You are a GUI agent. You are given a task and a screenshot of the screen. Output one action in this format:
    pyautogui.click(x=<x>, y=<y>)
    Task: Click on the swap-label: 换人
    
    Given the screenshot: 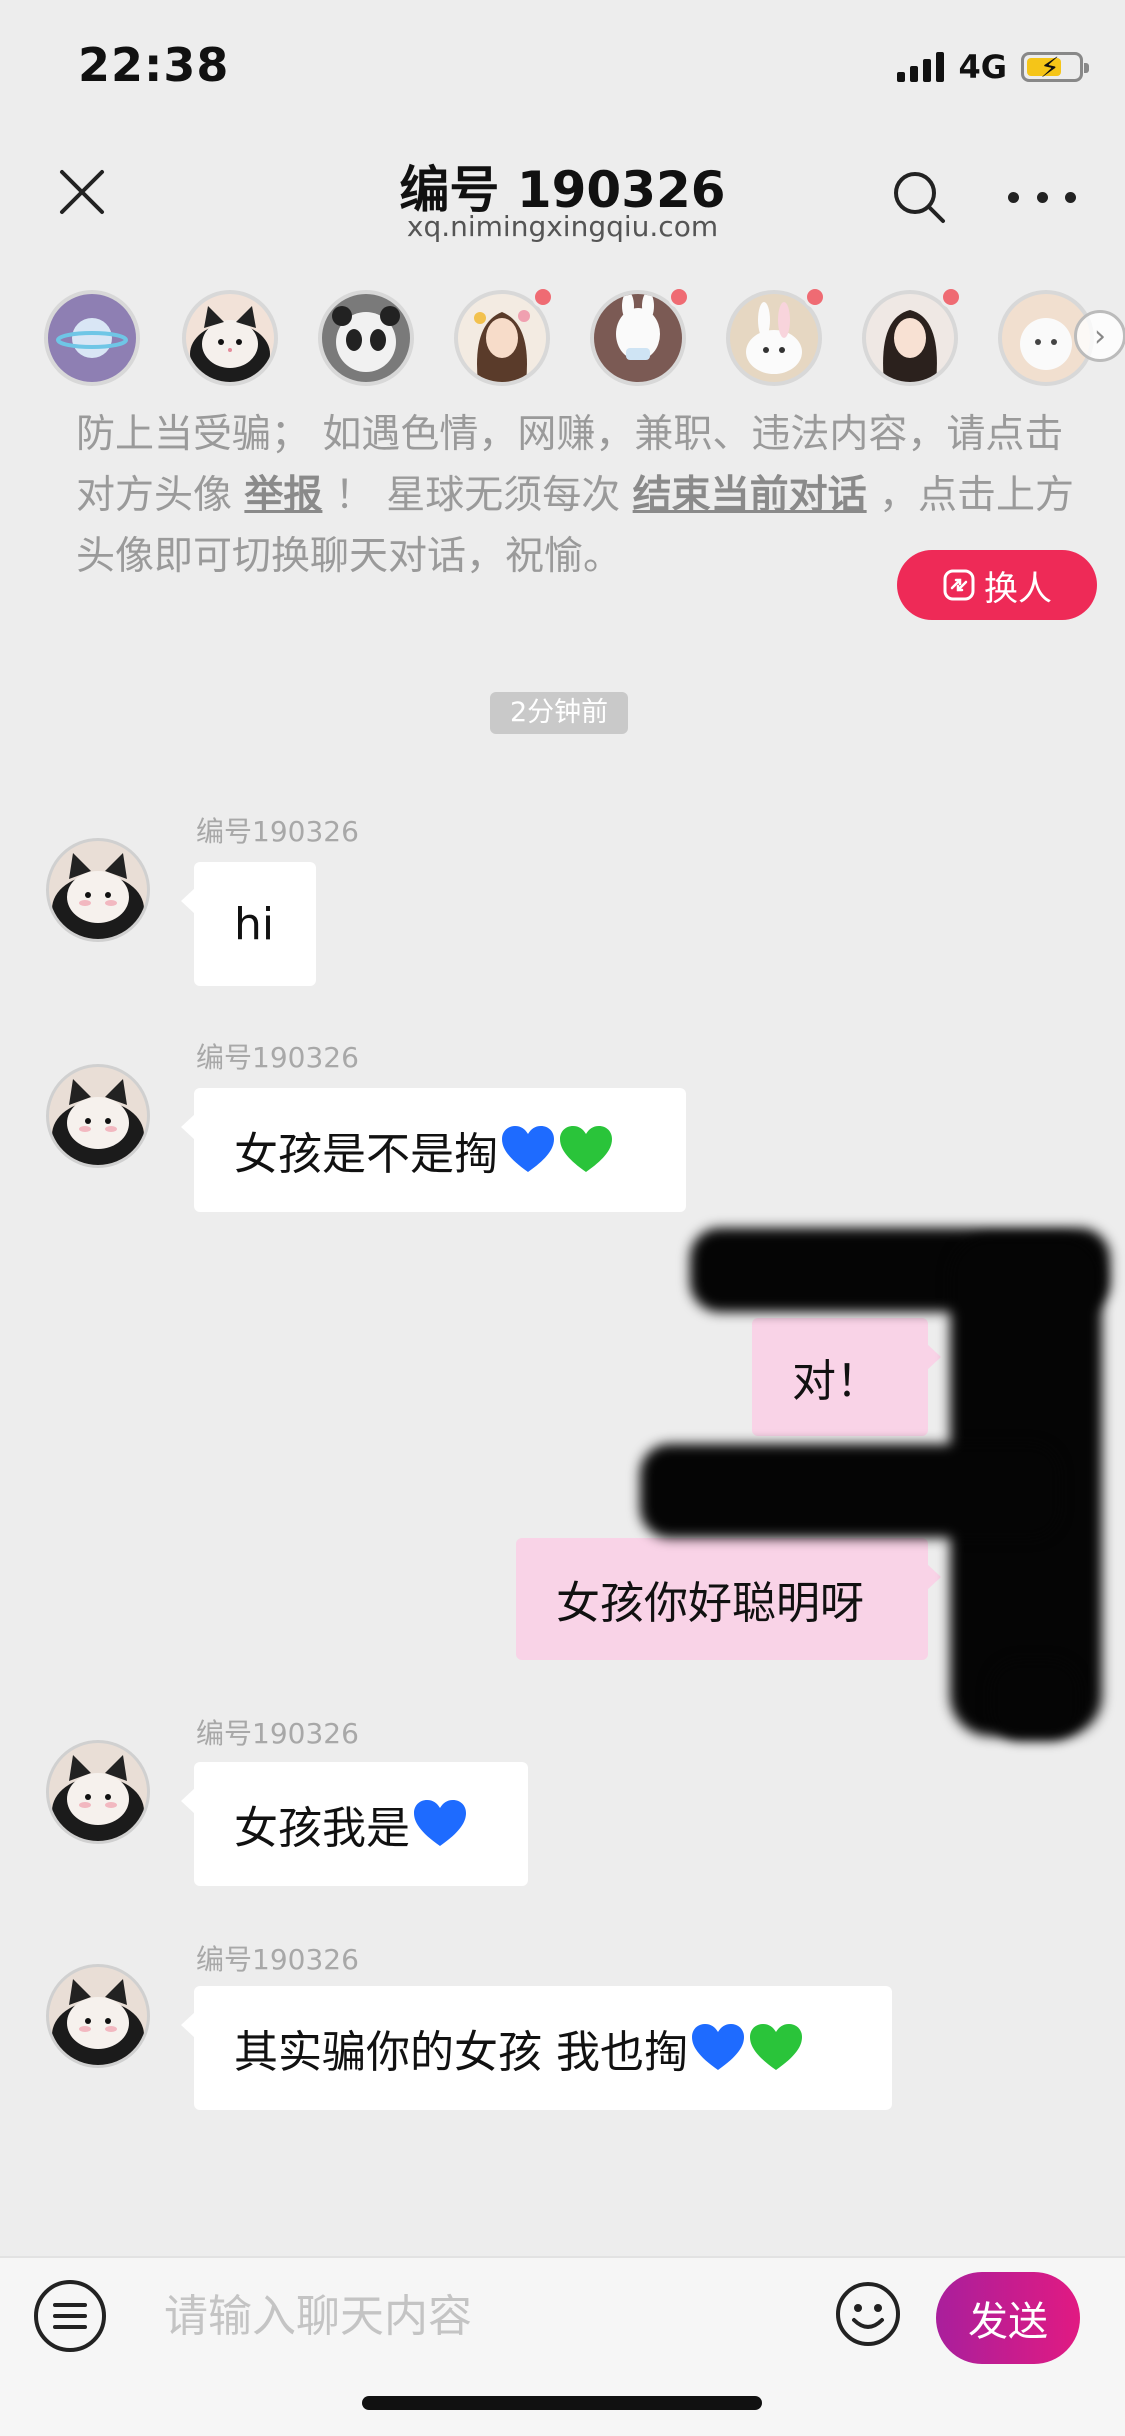 What is the action you would take?
    pyautogui.click(x=1018, y=588)
    